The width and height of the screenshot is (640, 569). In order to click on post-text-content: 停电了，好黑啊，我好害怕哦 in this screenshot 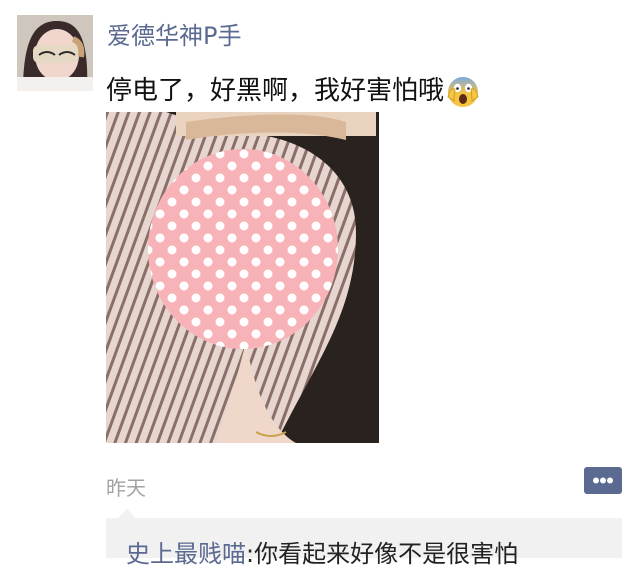, I will do `click(275, 91)`.